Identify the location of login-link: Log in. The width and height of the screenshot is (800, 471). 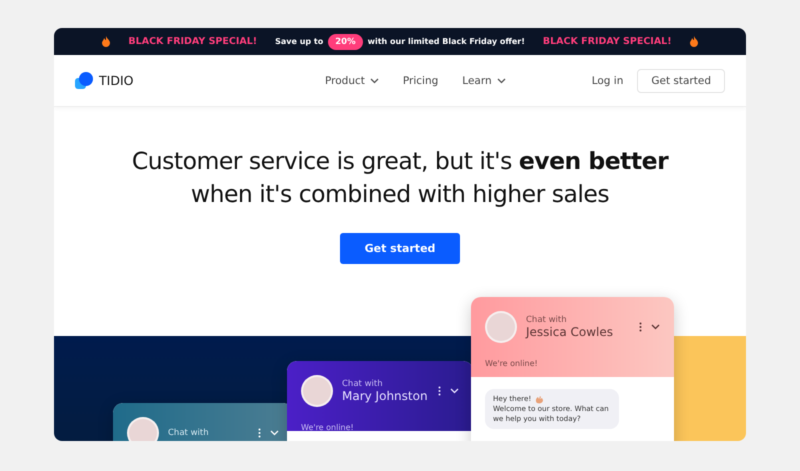
(608, 80).